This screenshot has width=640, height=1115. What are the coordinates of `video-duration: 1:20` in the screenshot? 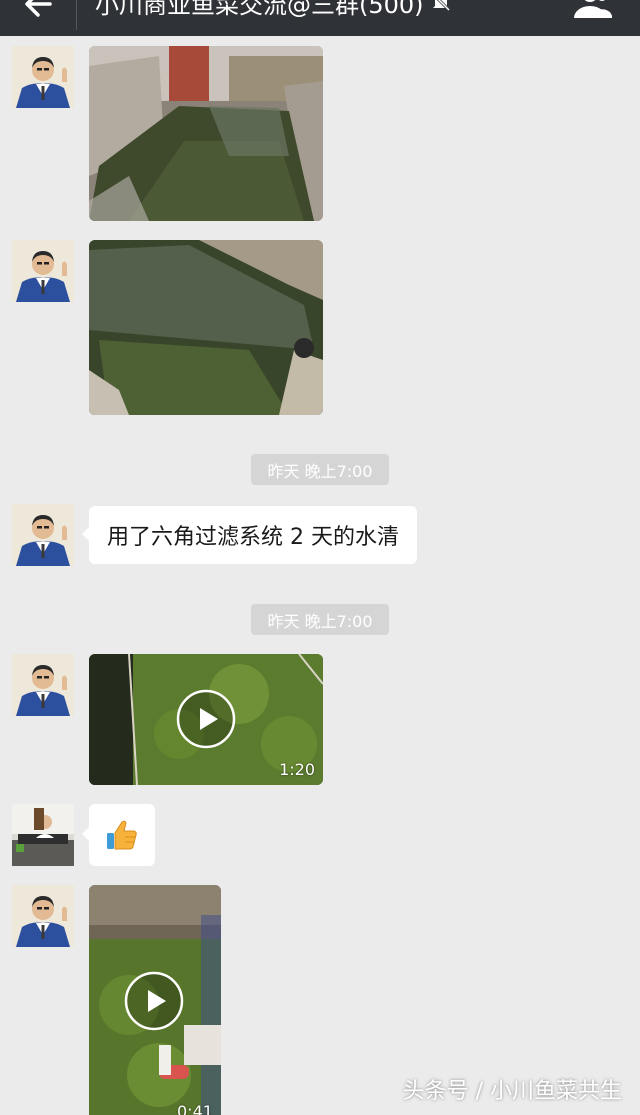 It's located at (297, 769).